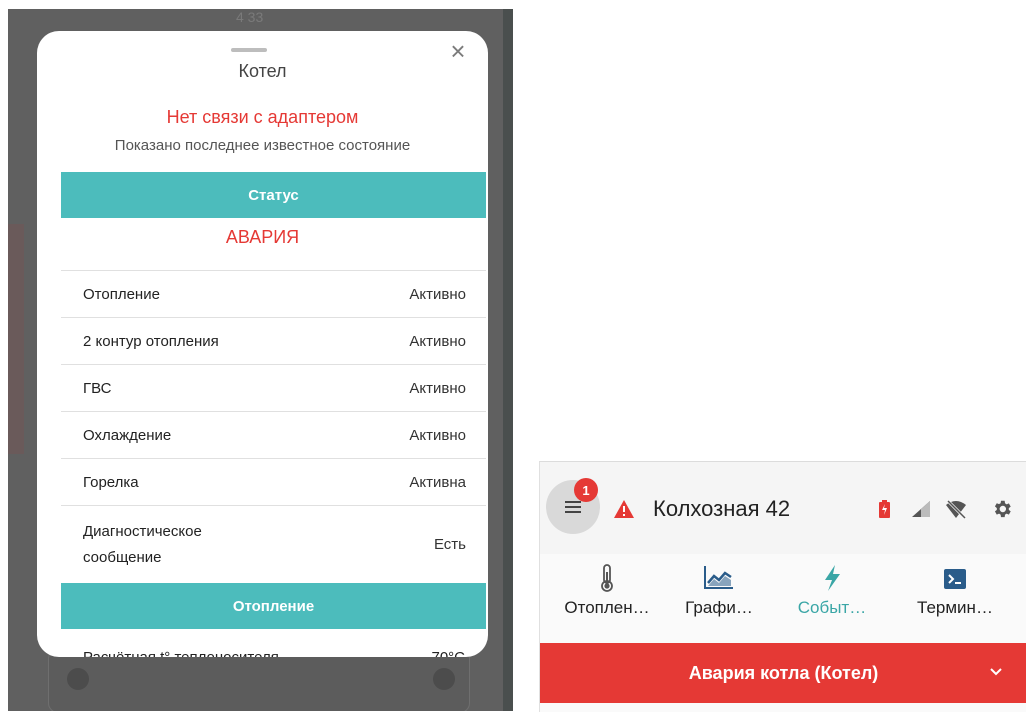 The image size is (1026, 712). What do you see at coordinates (921, 509) in the screenshot?
I see `signal-icon` at bounding box center [921, 509].